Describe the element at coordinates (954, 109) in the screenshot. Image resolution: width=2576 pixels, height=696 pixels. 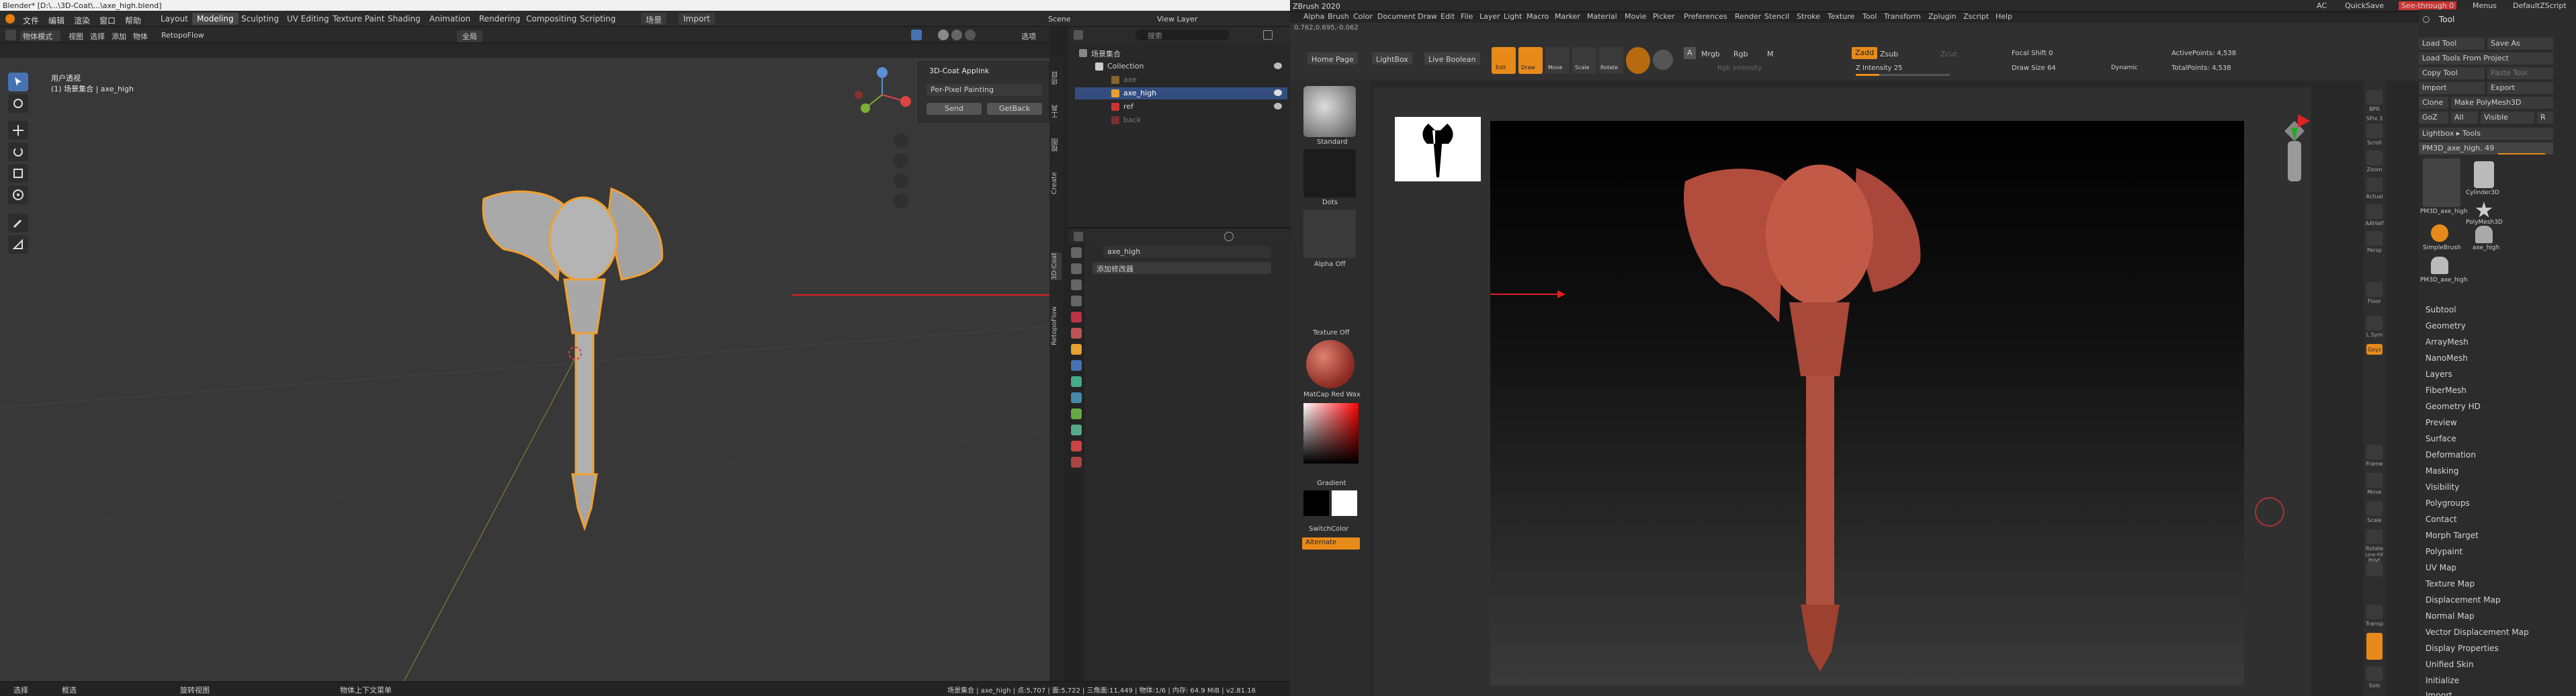
I see `coat-send-button: Send` at that location.